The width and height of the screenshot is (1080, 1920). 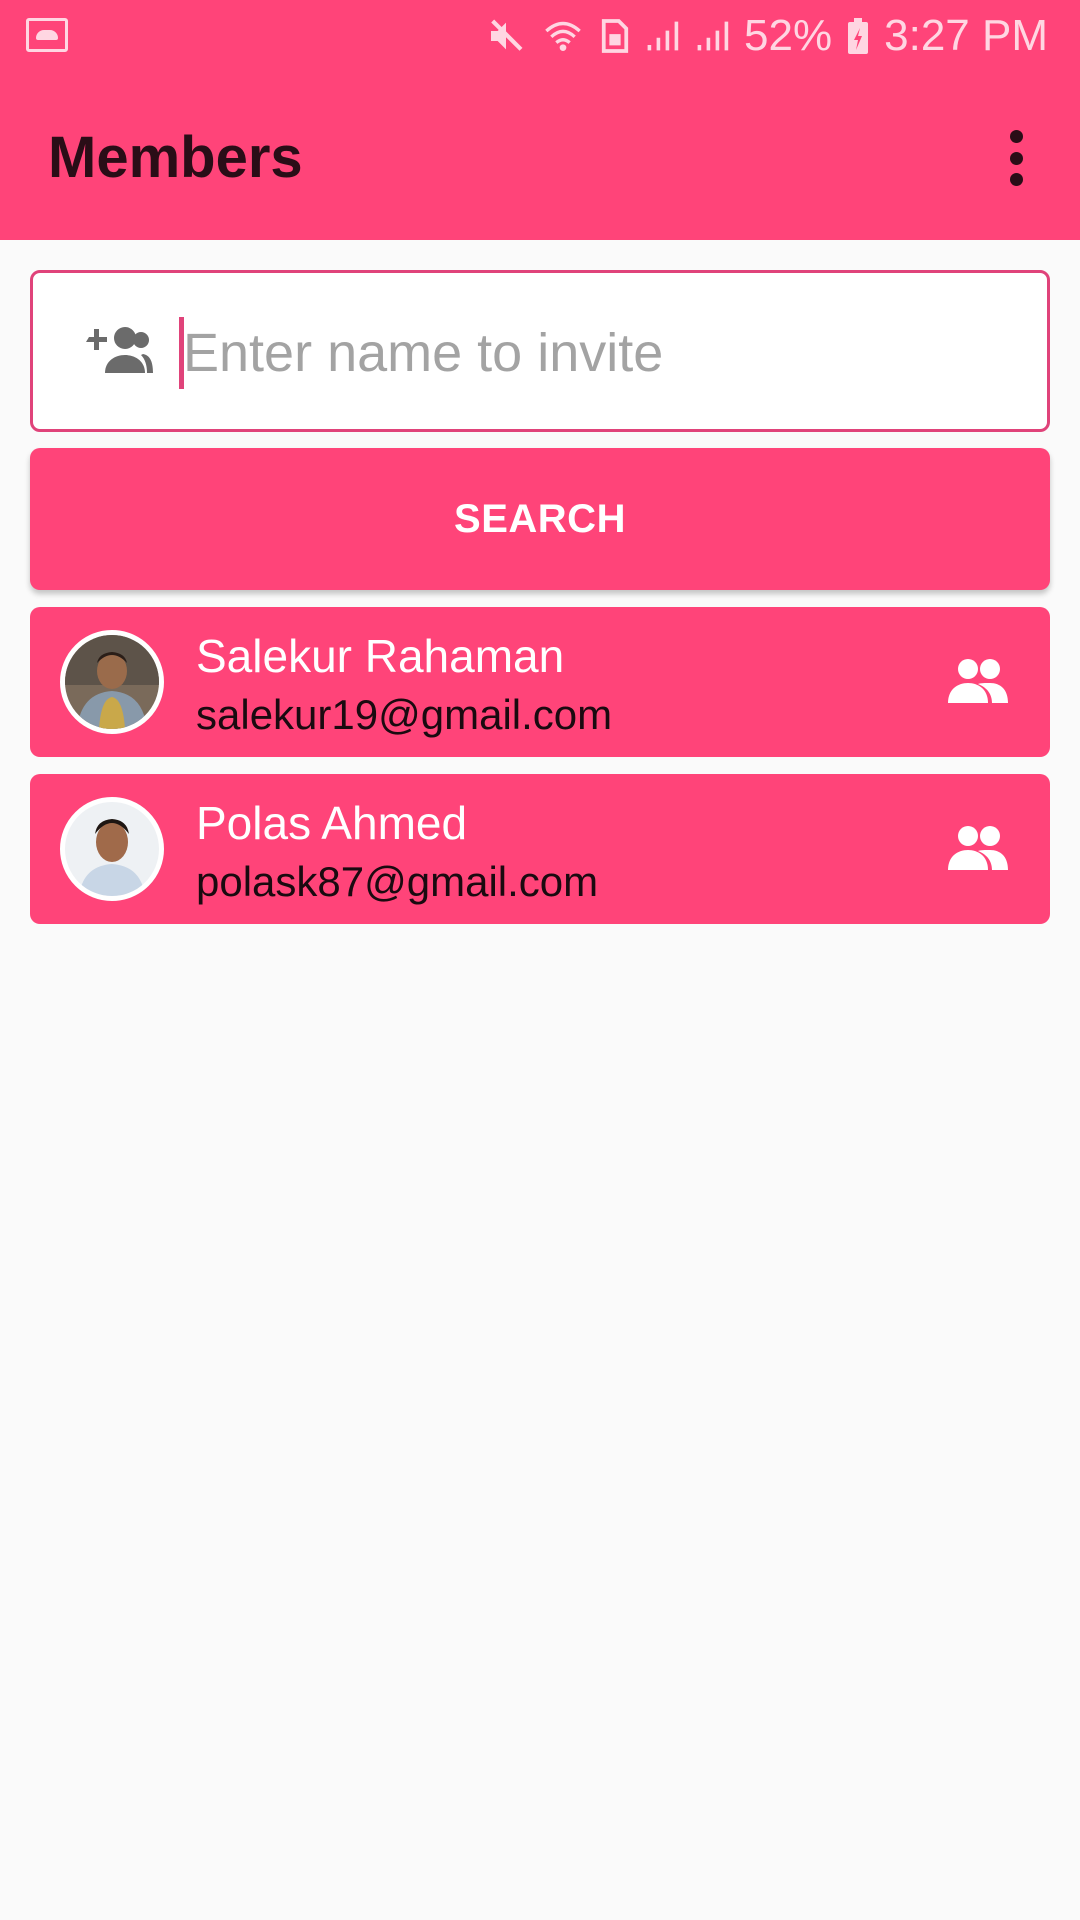 I want to click on invite-field-container, so click(x=540, y=351).